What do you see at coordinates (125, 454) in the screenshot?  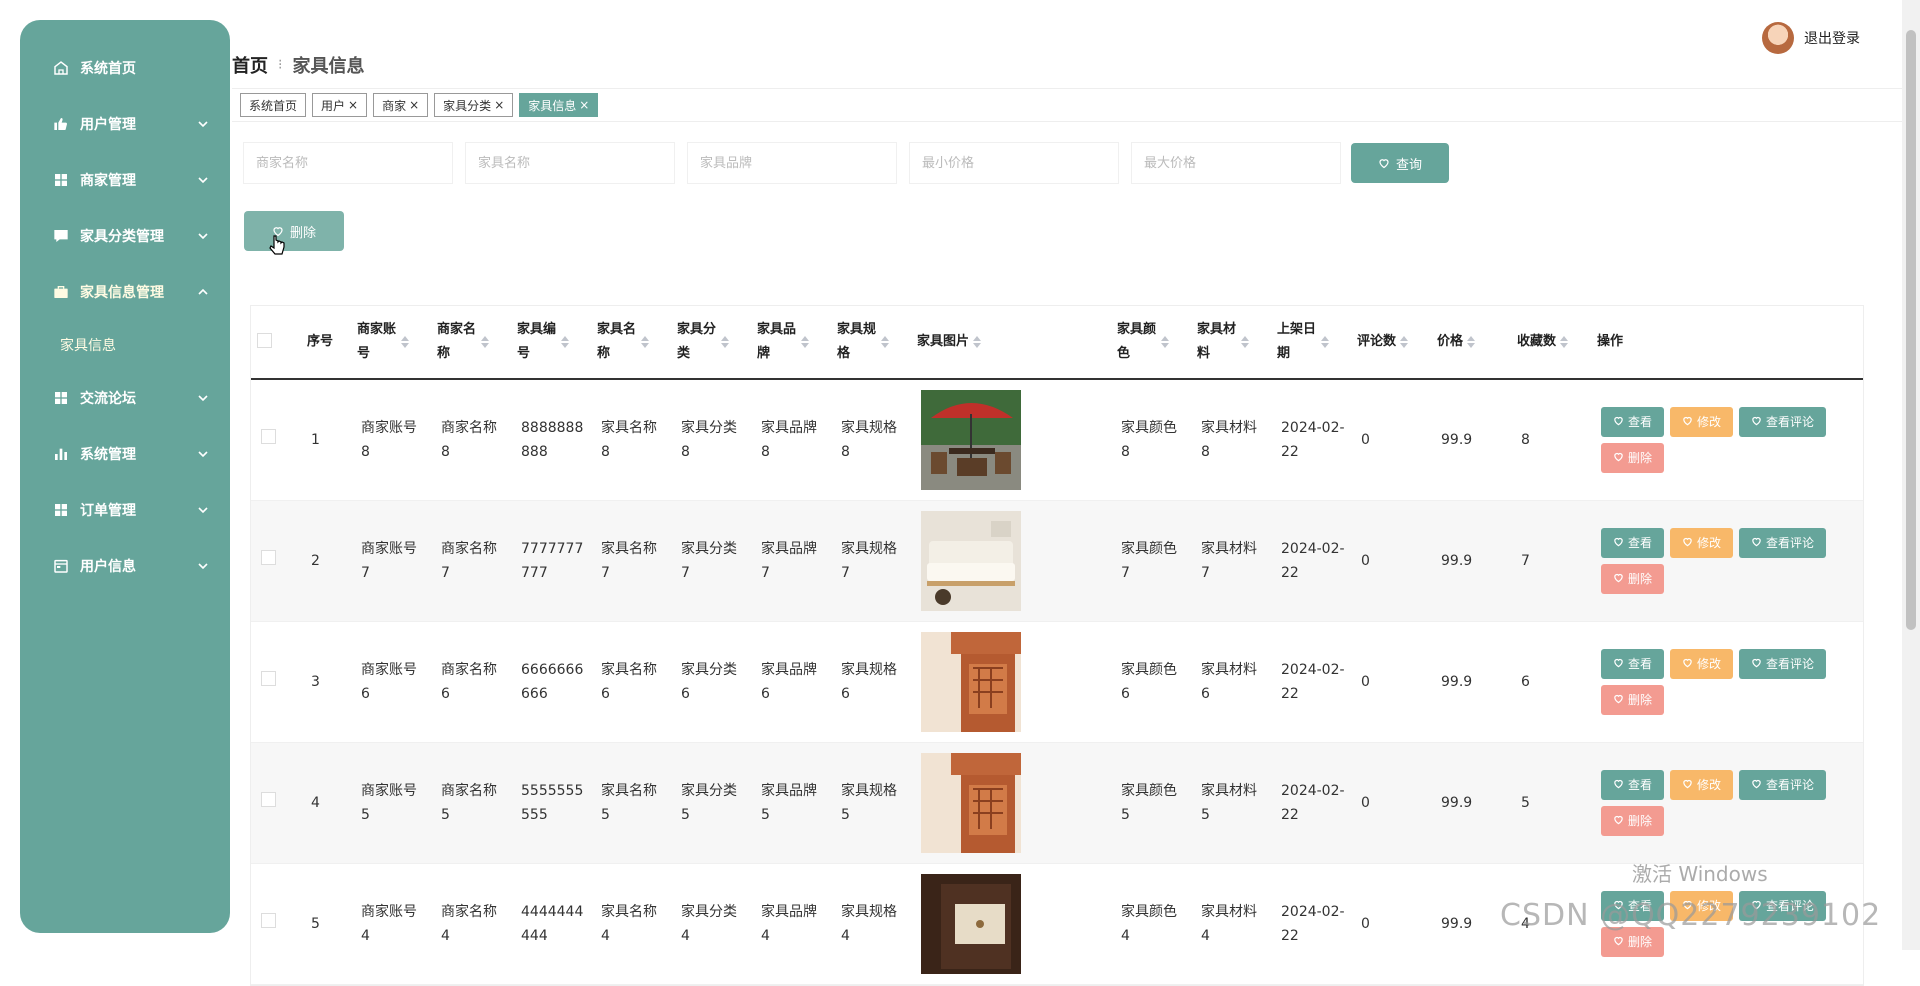 I see `sidebar-item-7: 系统管理` at bounding box center [125, 454].